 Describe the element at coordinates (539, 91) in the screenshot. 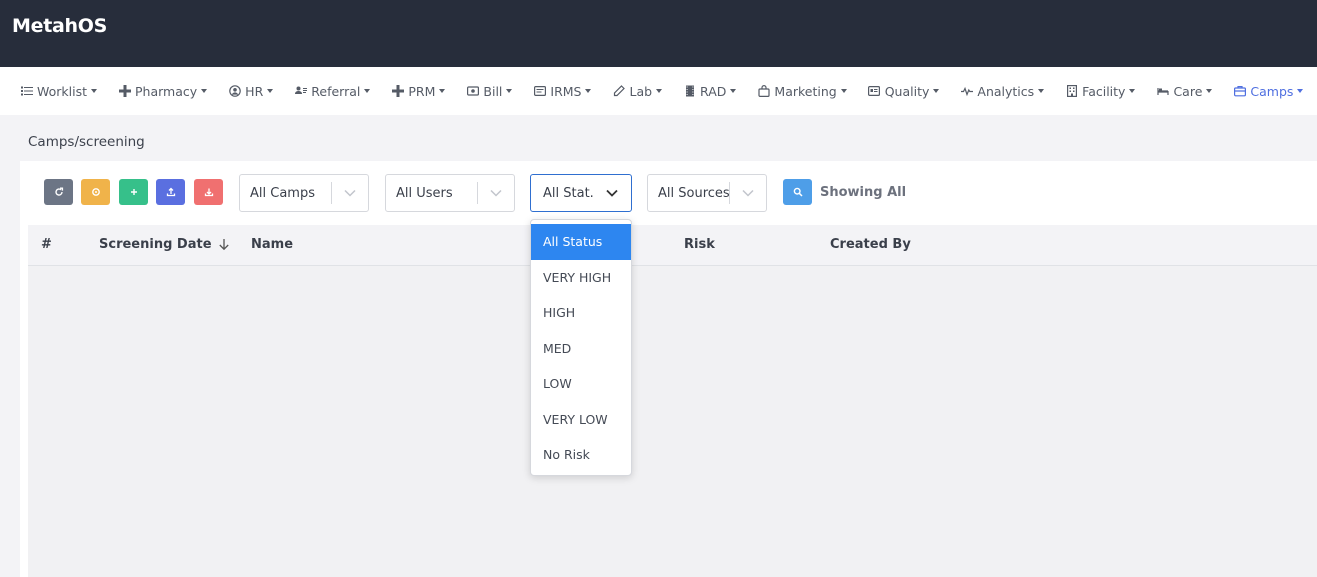

I see `card-icon` at that location.